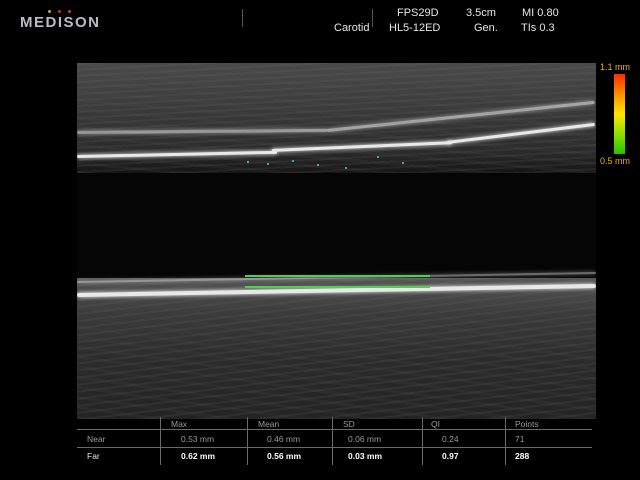  I want to click on far-mean: 0.56 mm, so click(284, 456).